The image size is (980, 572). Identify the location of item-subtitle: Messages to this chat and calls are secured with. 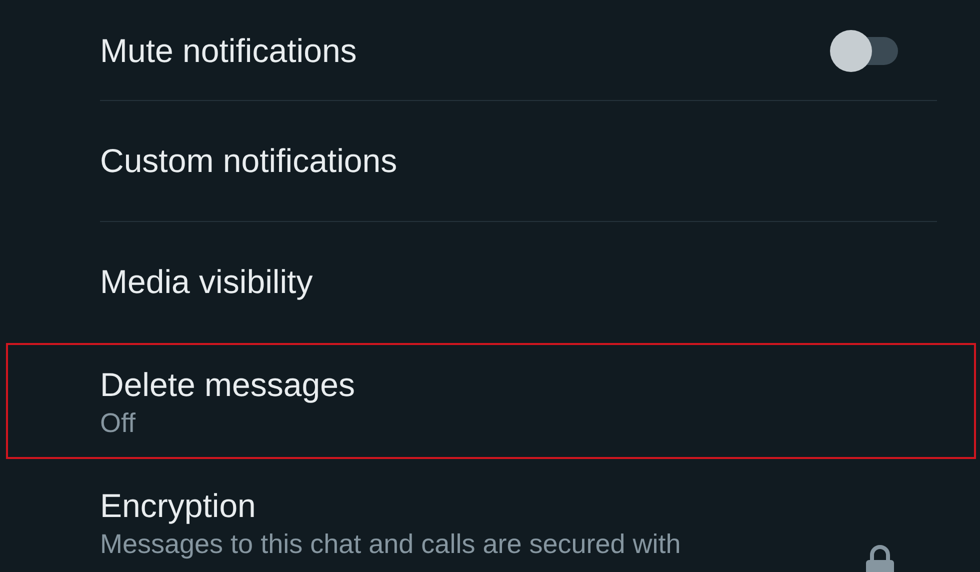
(390, 544).